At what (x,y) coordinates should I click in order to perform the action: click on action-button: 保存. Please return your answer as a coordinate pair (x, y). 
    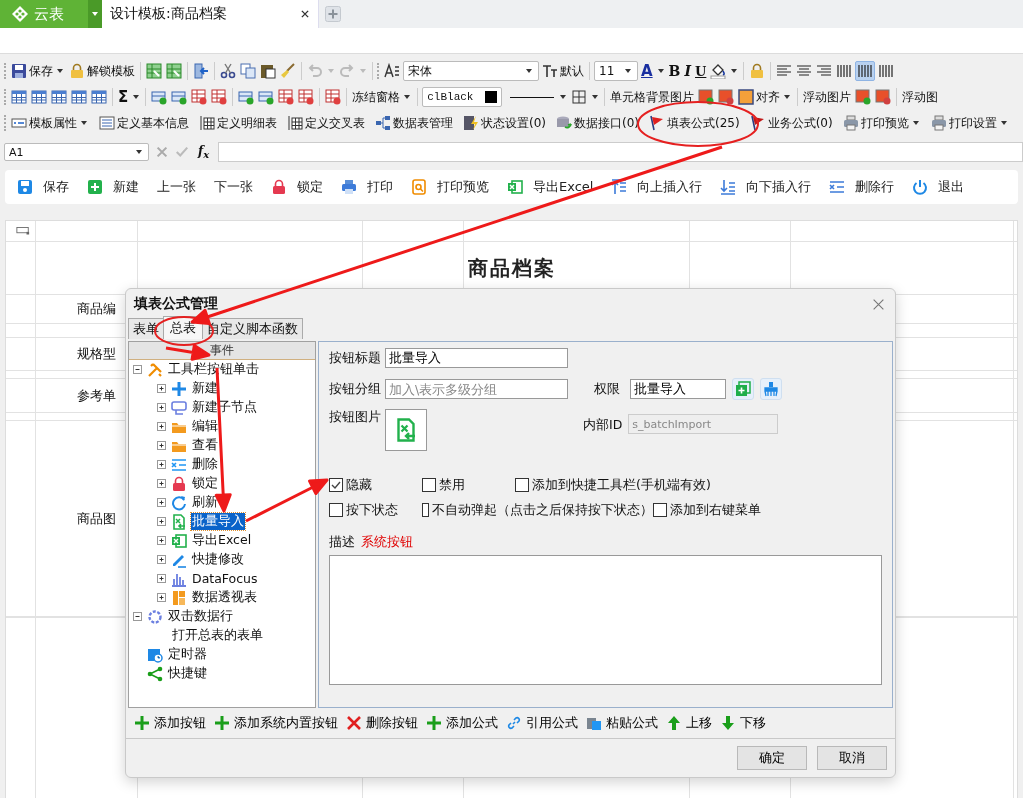
    Looking at the image, I should click on (45, 187).